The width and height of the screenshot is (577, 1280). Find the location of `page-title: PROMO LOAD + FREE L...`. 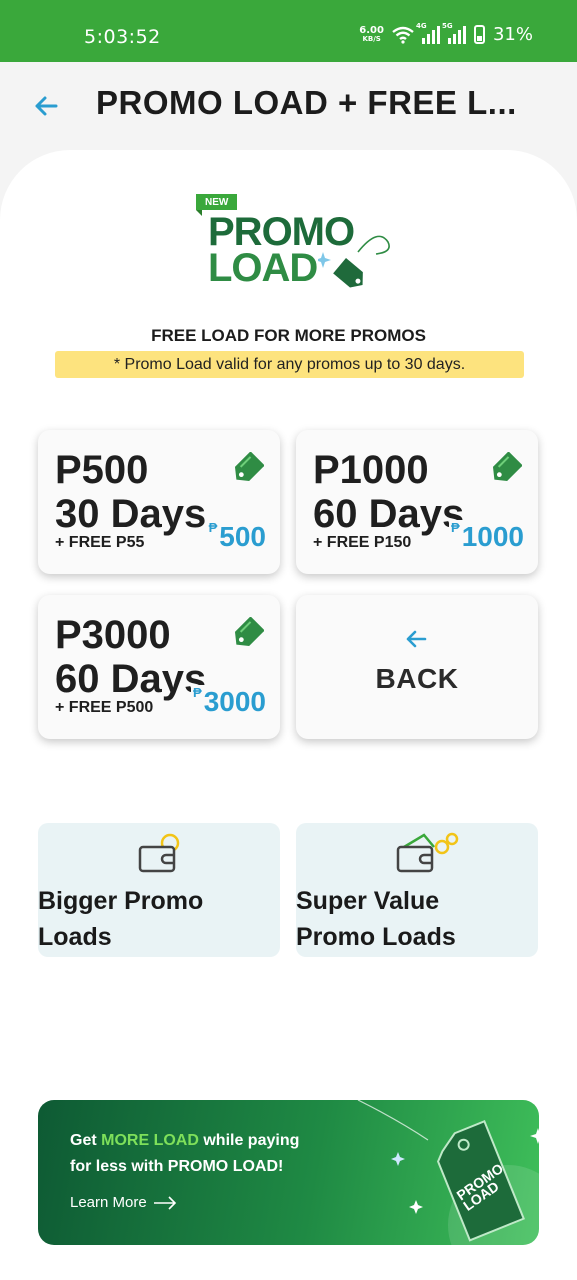

page-title: PROMO LOAD + FREE L... is located at coordinates (306, 102).